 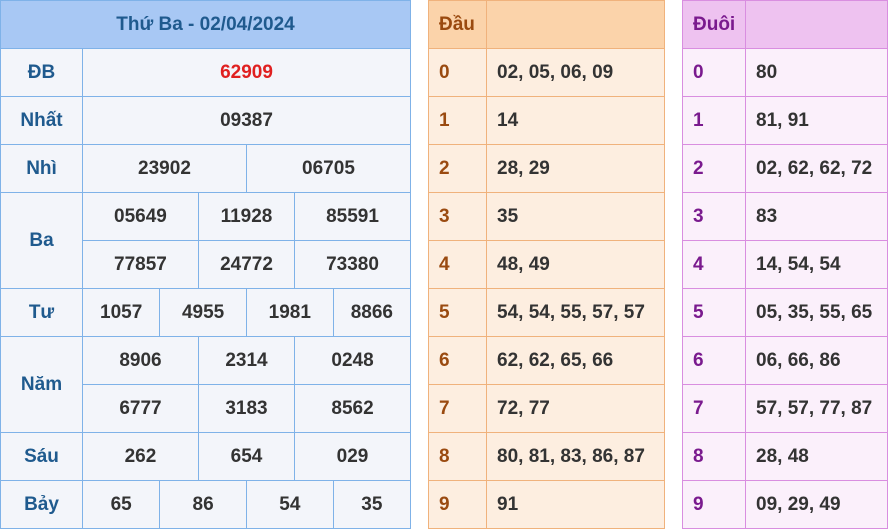 I want to click on prize-number: 4955, so click(x=203, y=312).